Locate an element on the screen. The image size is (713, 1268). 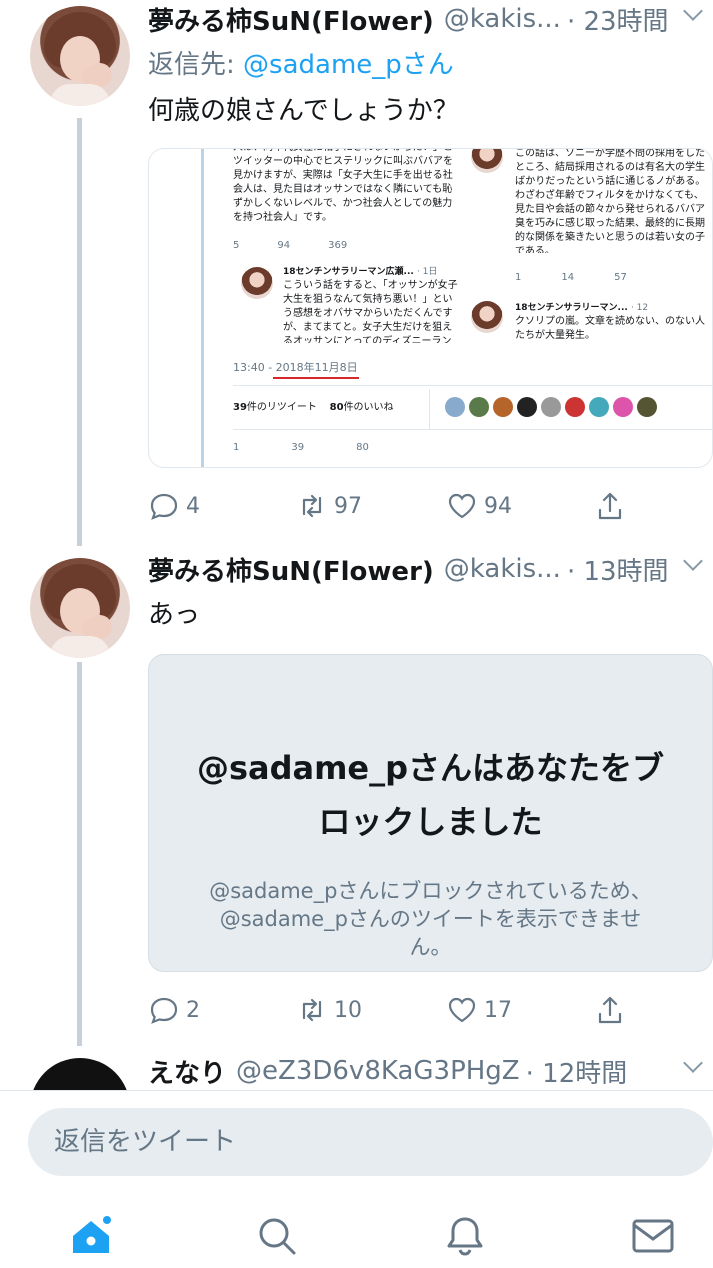
search-icon is located at coordinates (277, 1236).